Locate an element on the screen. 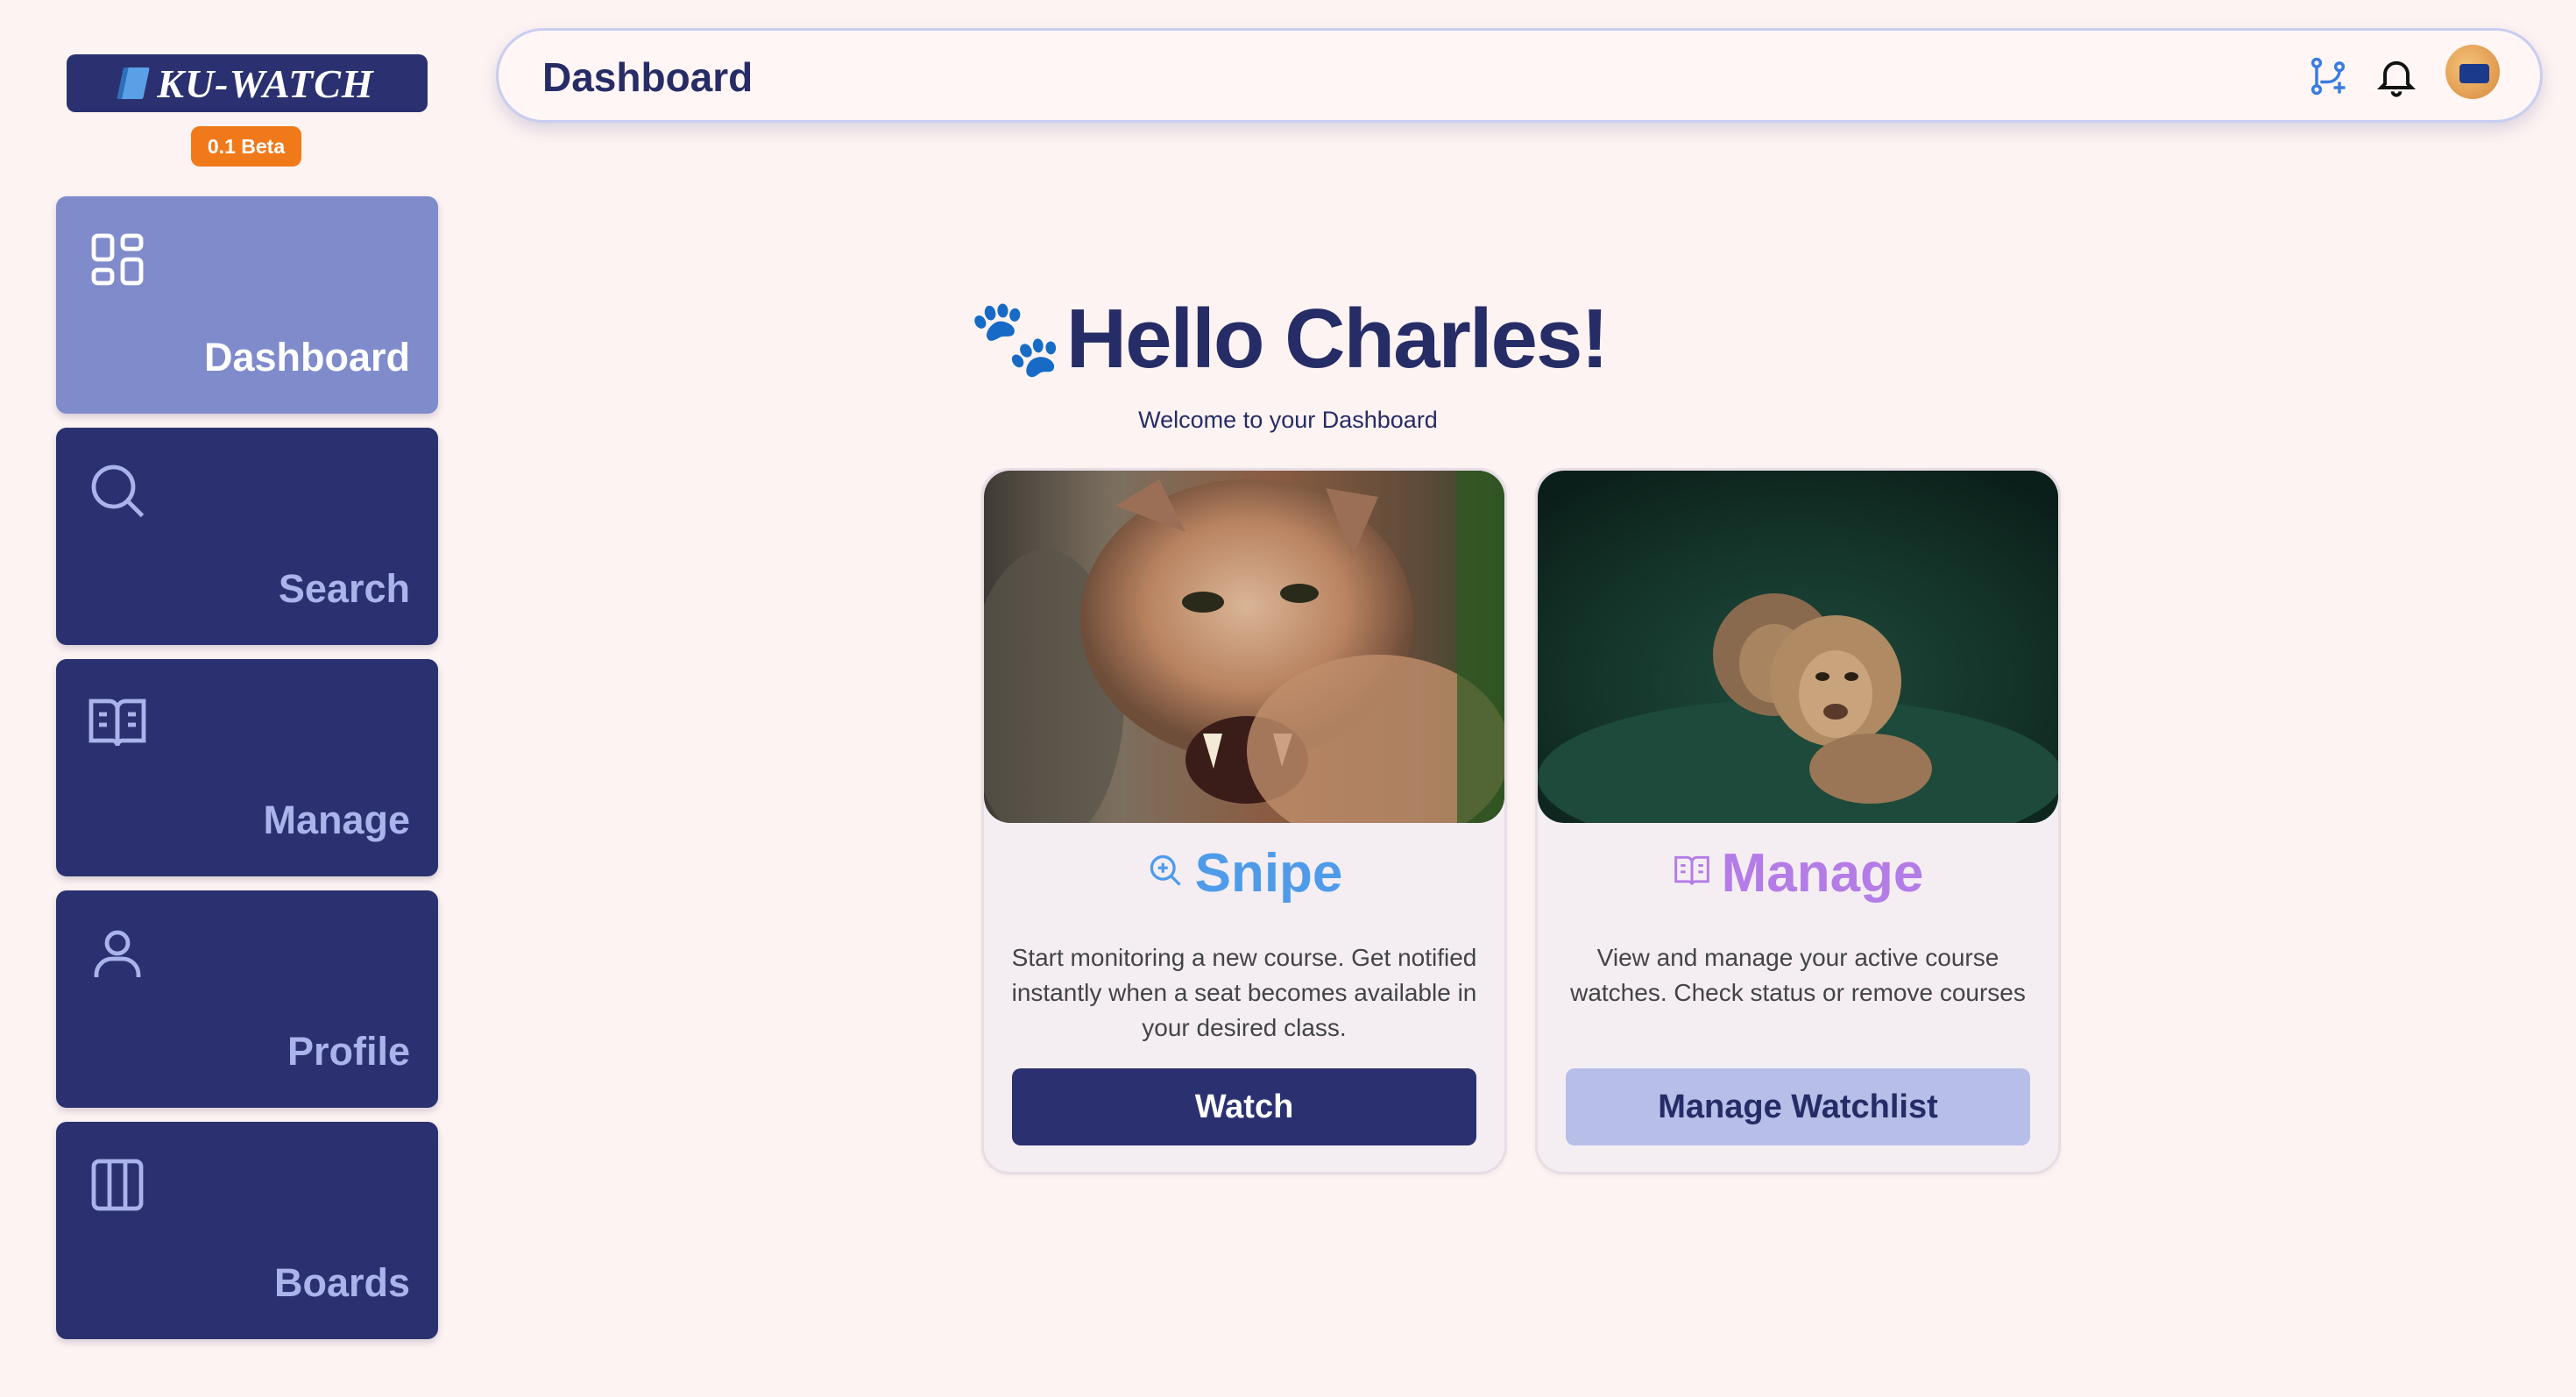 The width and height of the screenshot is (2576, 1397). lioness-photo is located at coordinates (1798, 647).